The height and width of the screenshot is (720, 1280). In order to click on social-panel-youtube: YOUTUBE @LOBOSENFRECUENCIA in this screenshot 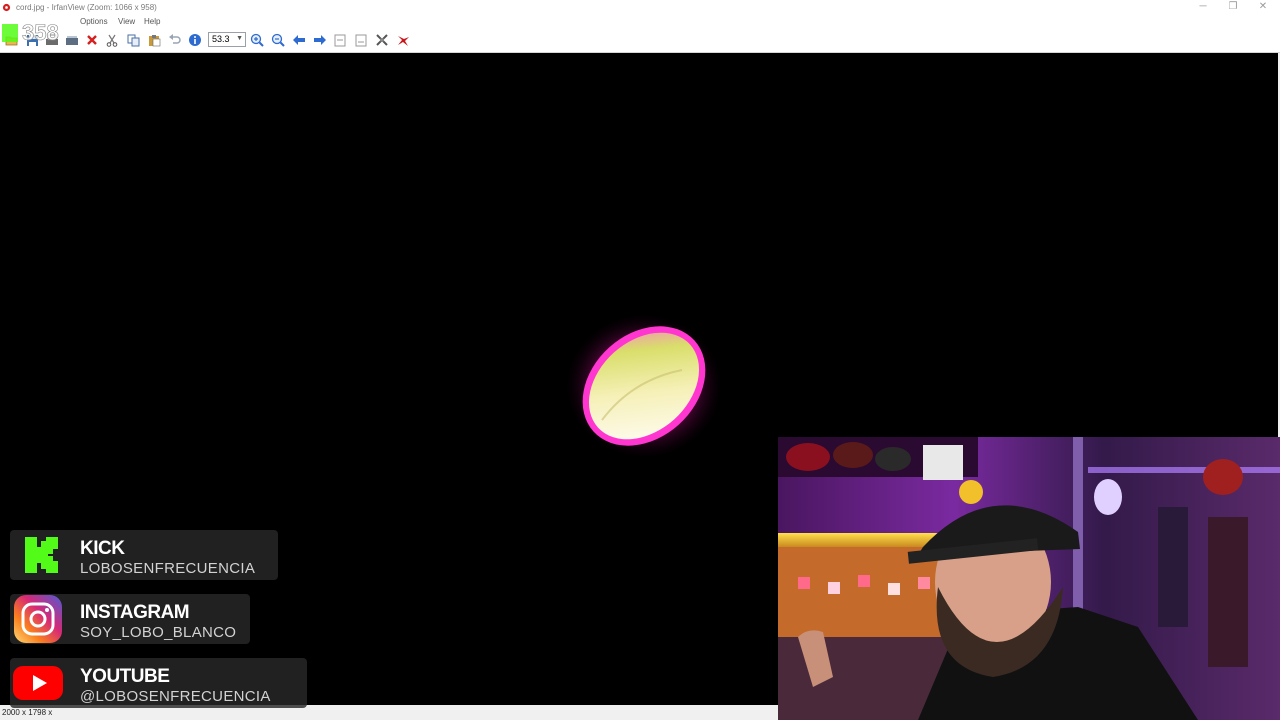, I will do `click(158, 683)`.